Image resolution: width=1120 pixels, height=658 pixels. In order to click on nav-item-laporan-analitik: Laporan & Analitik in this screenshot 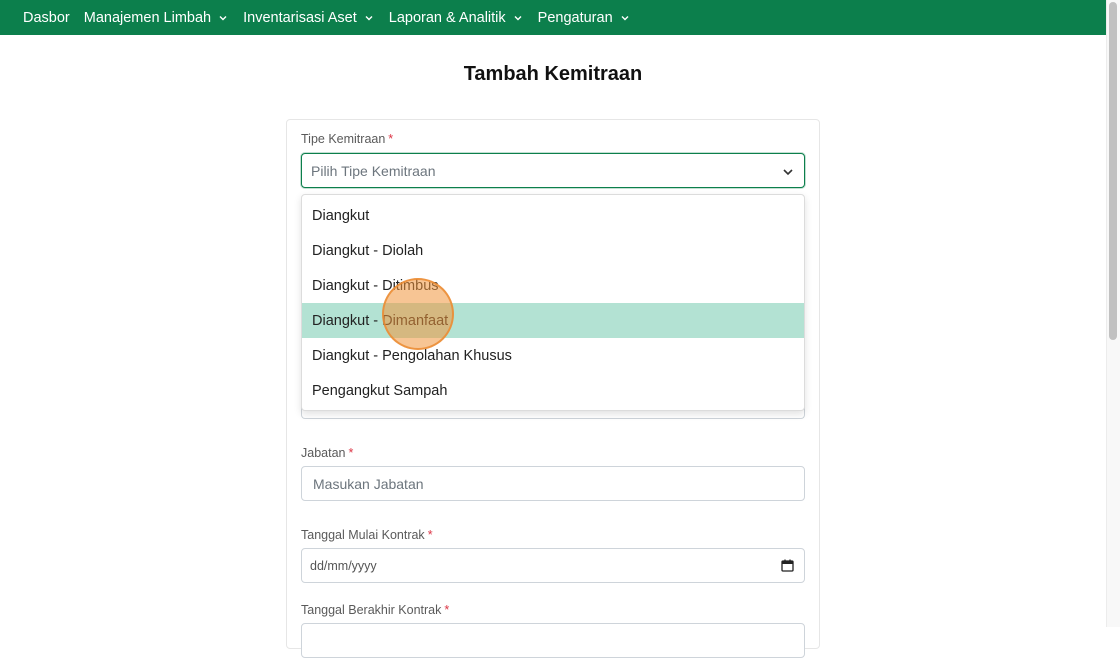, I will do `click(456, 18)`.